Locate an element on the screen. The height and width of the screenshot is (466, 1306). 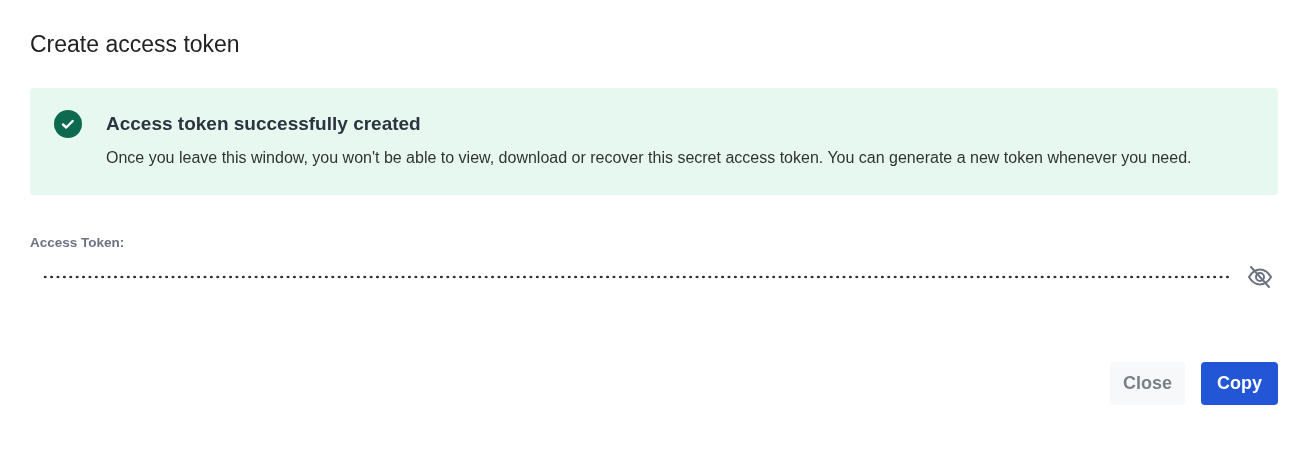
check-circle-icon is located at coordinates (68, 124).